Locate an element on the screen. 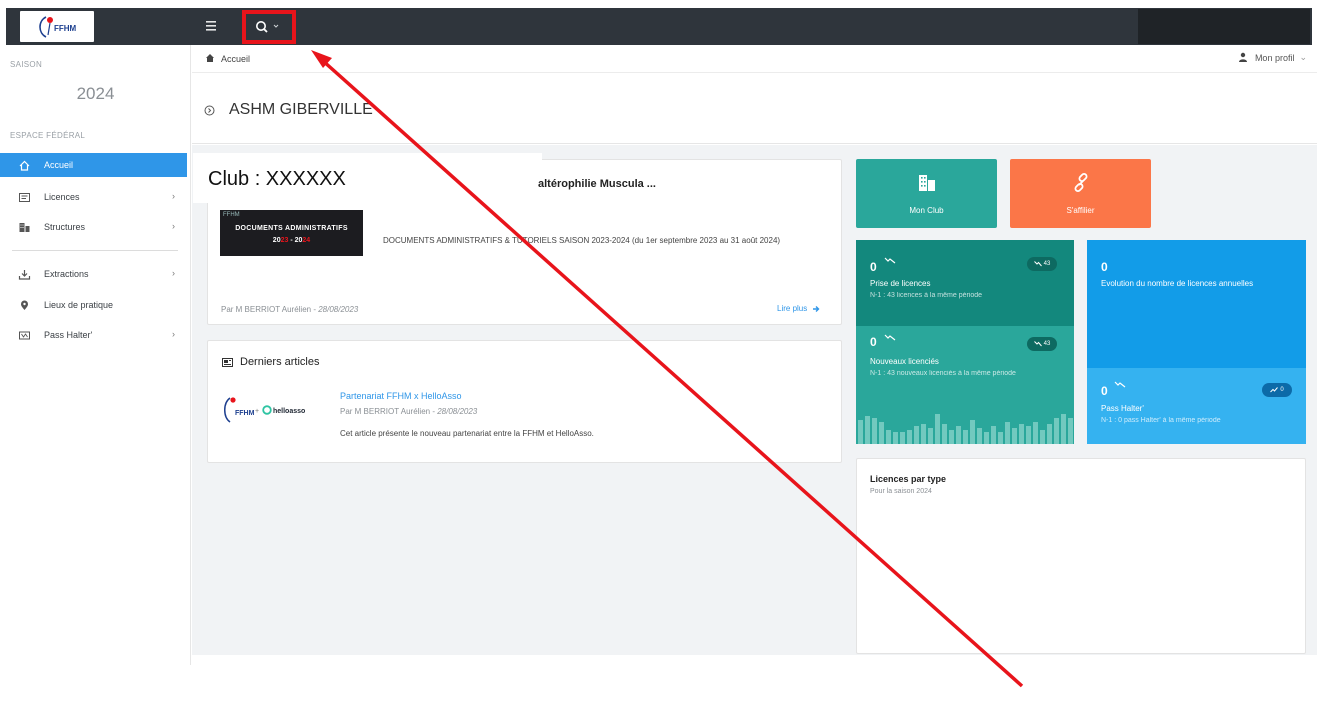 The height and width of the screenshot is (709, 1317). read-more-label: Lire plus is located at coordinates (792, 308).